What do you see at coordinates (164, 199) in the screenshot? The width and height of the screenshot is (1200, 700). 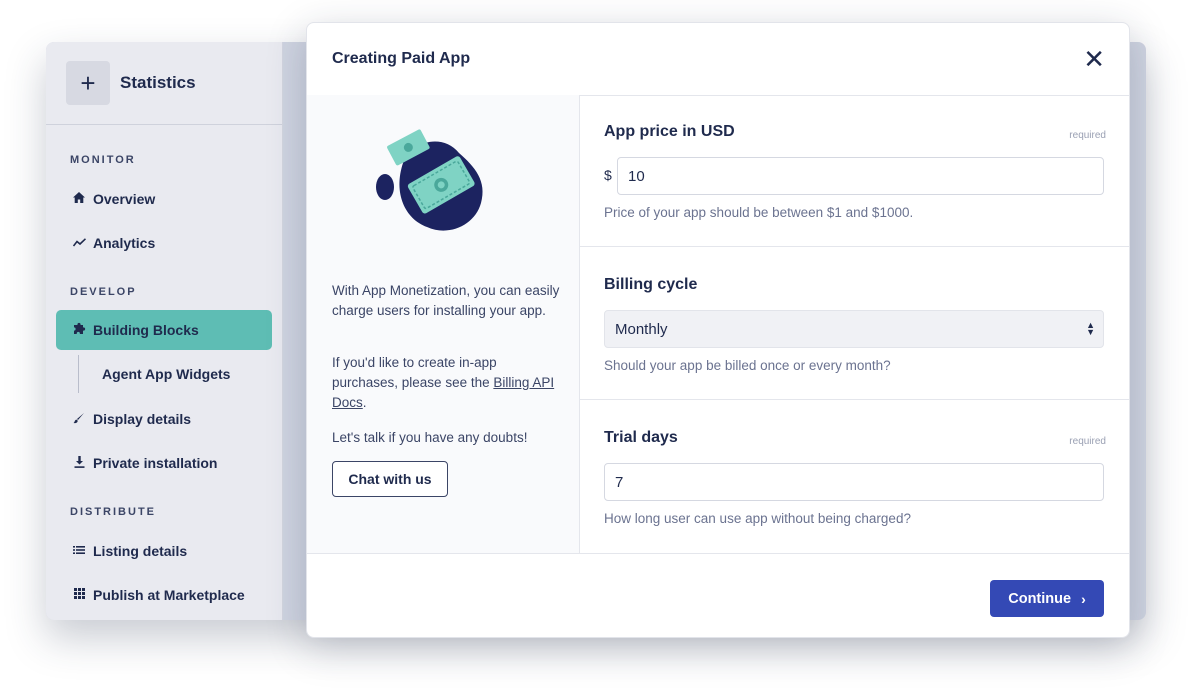 I see `sidebar-item-overview: Overview` at bounding box center [164, 199].